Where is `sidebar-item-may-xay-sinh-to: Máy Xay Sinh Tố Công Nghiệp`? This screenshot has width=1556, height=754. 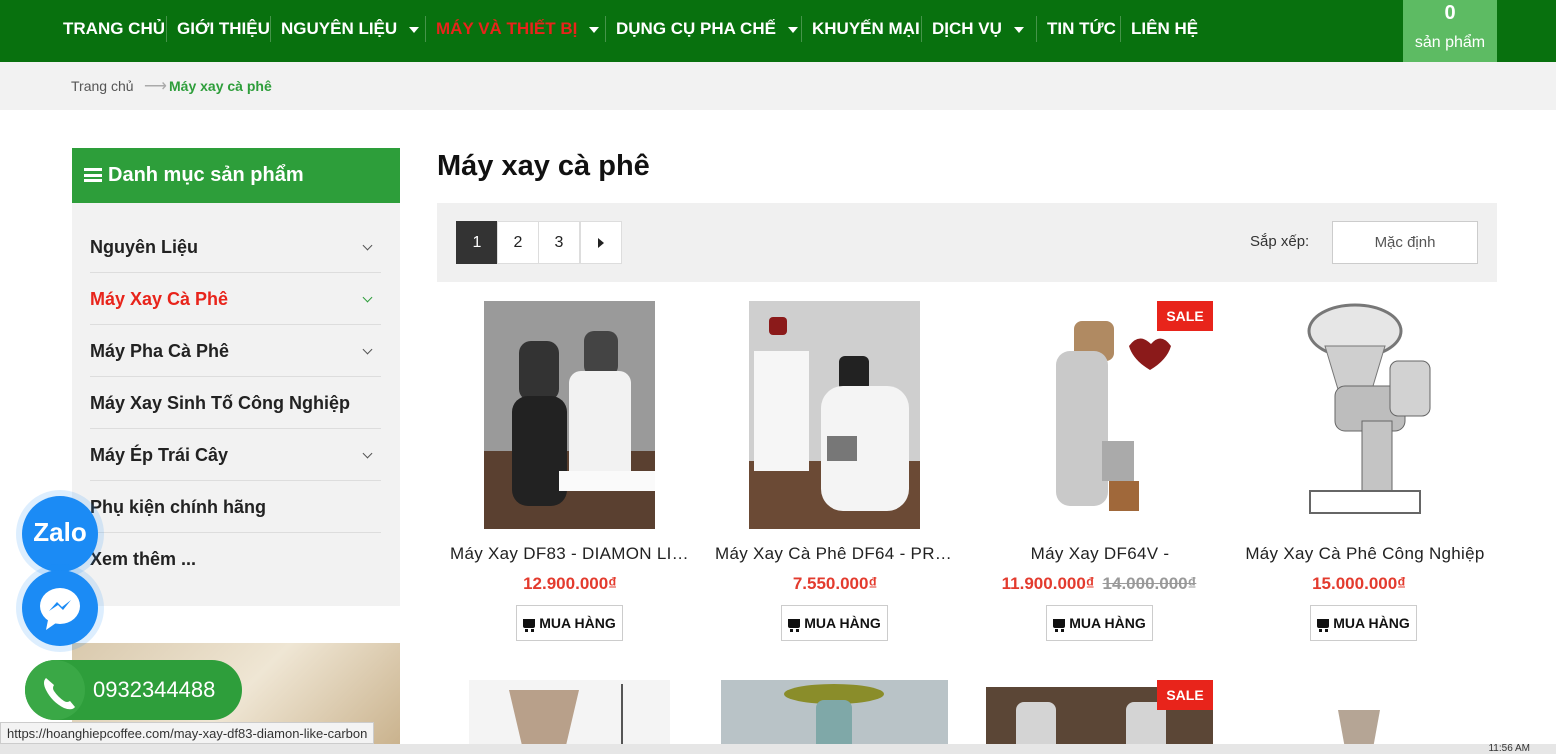 sidebar-item-may-xay-sinh-to: Máy Xay Sinh Tố Công Nghiệp is located at coordinates (235, 403).